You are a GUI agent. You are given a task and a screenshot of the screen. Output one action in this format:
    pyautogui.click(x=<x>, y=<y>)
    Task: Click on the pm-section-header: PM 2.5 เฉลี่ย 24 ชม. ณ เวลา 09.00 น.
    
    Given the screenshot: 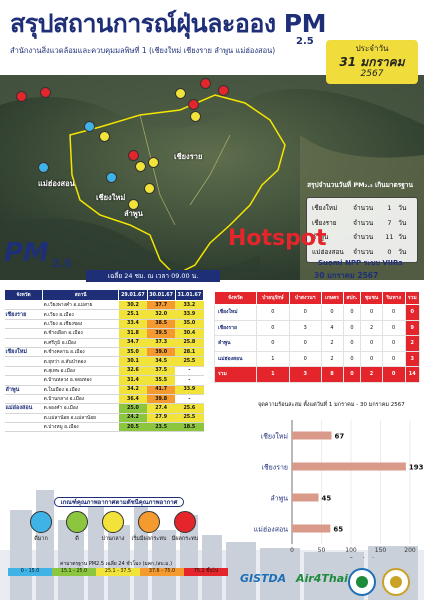 What is the action you would take?
    pyautogui.click(x=110, y=258)
    